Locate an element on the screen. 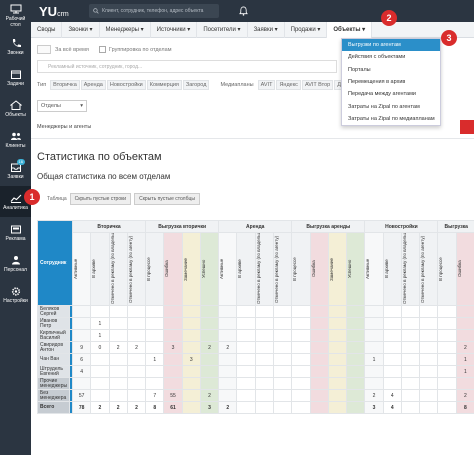 The width and height of the screenshot is (474, 455). type-chip: Вторичка is located at coordinates (65, 85).